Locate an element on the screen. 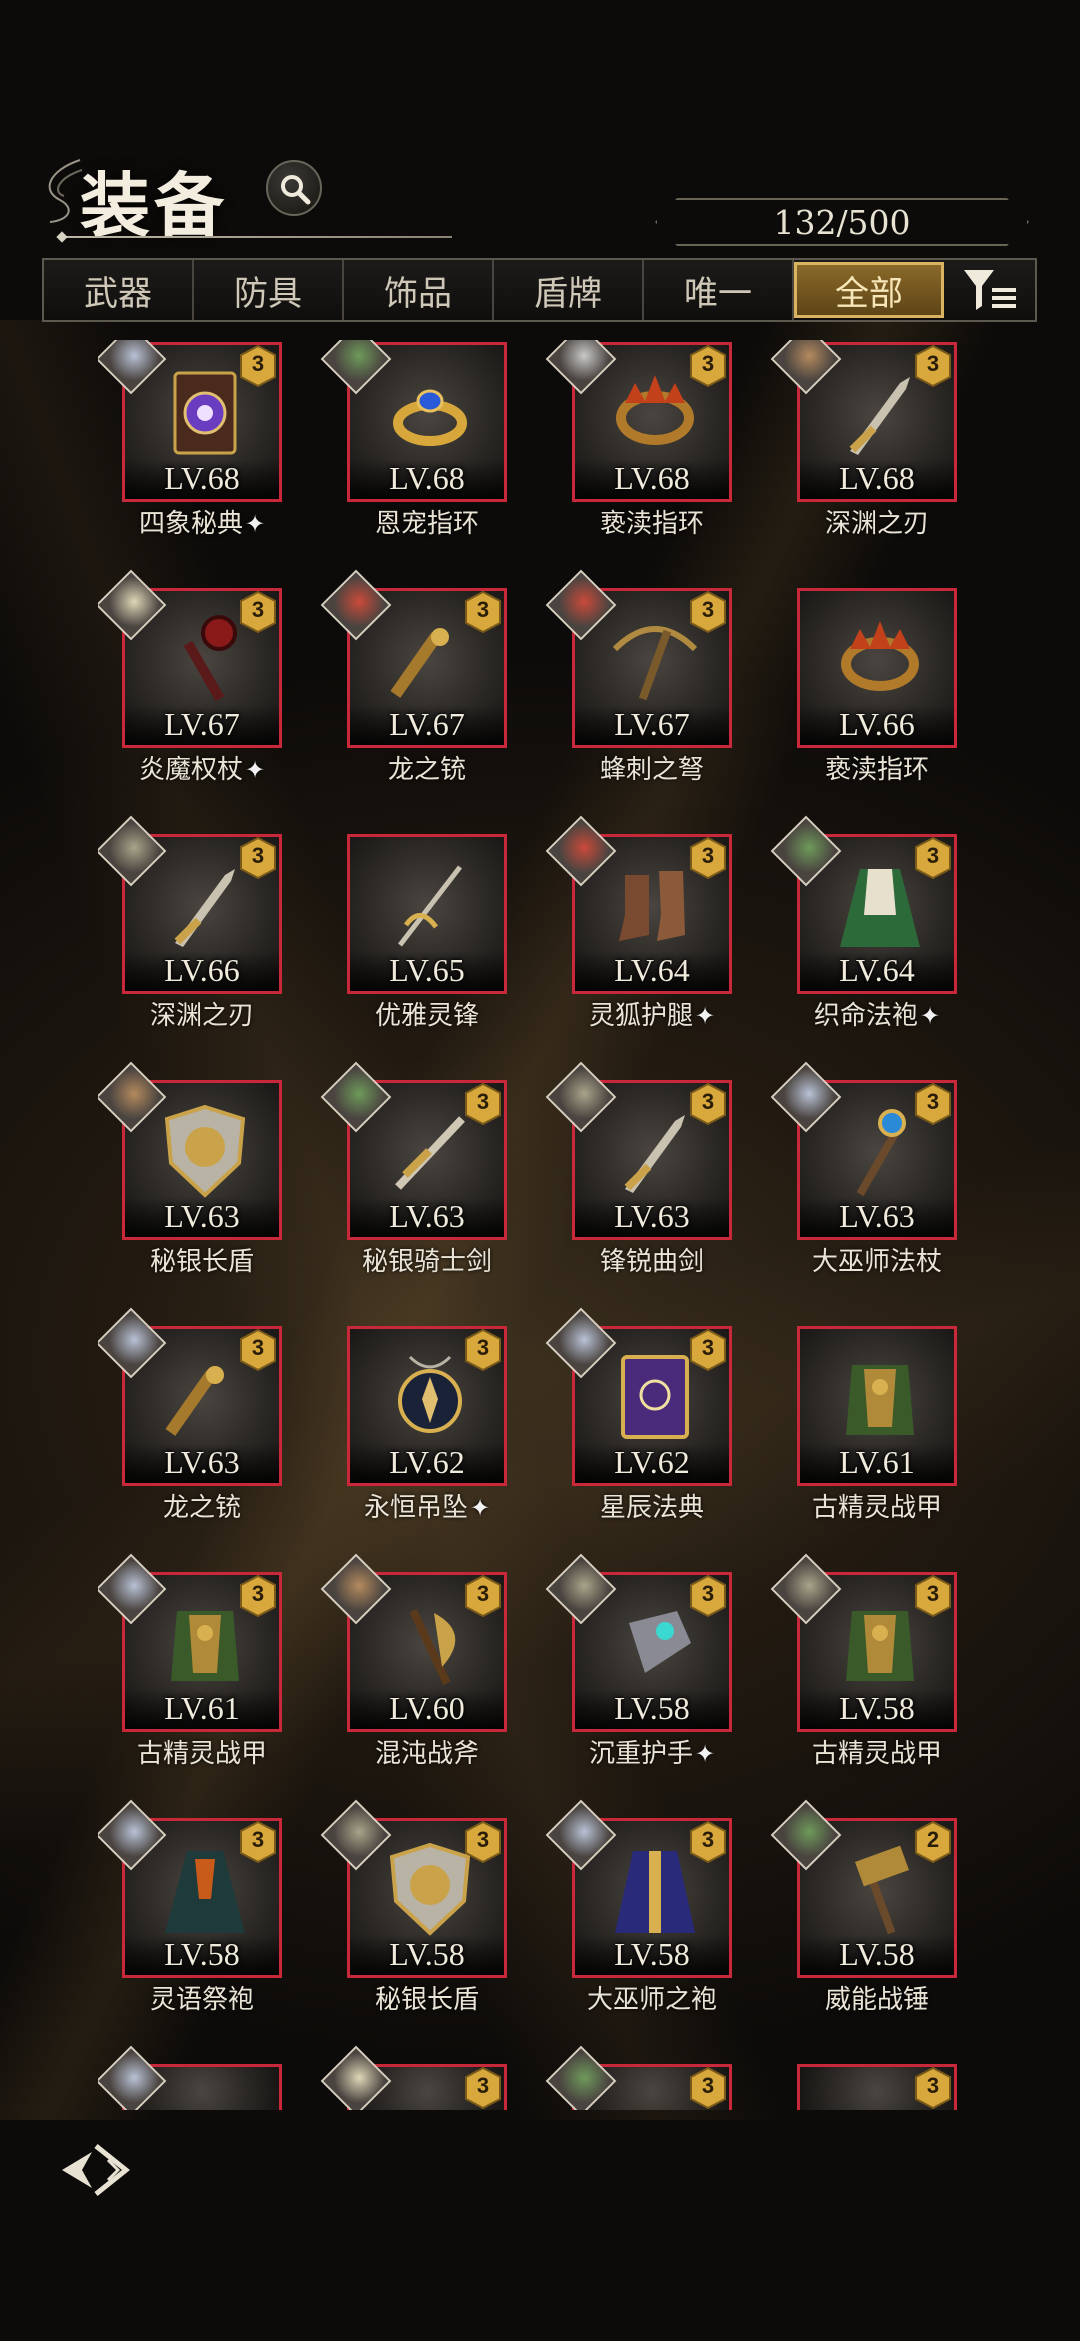 This screenshot has width=1080, height=2341. item-name: 沉重护手✦ is located at coordinates (652, 1751).